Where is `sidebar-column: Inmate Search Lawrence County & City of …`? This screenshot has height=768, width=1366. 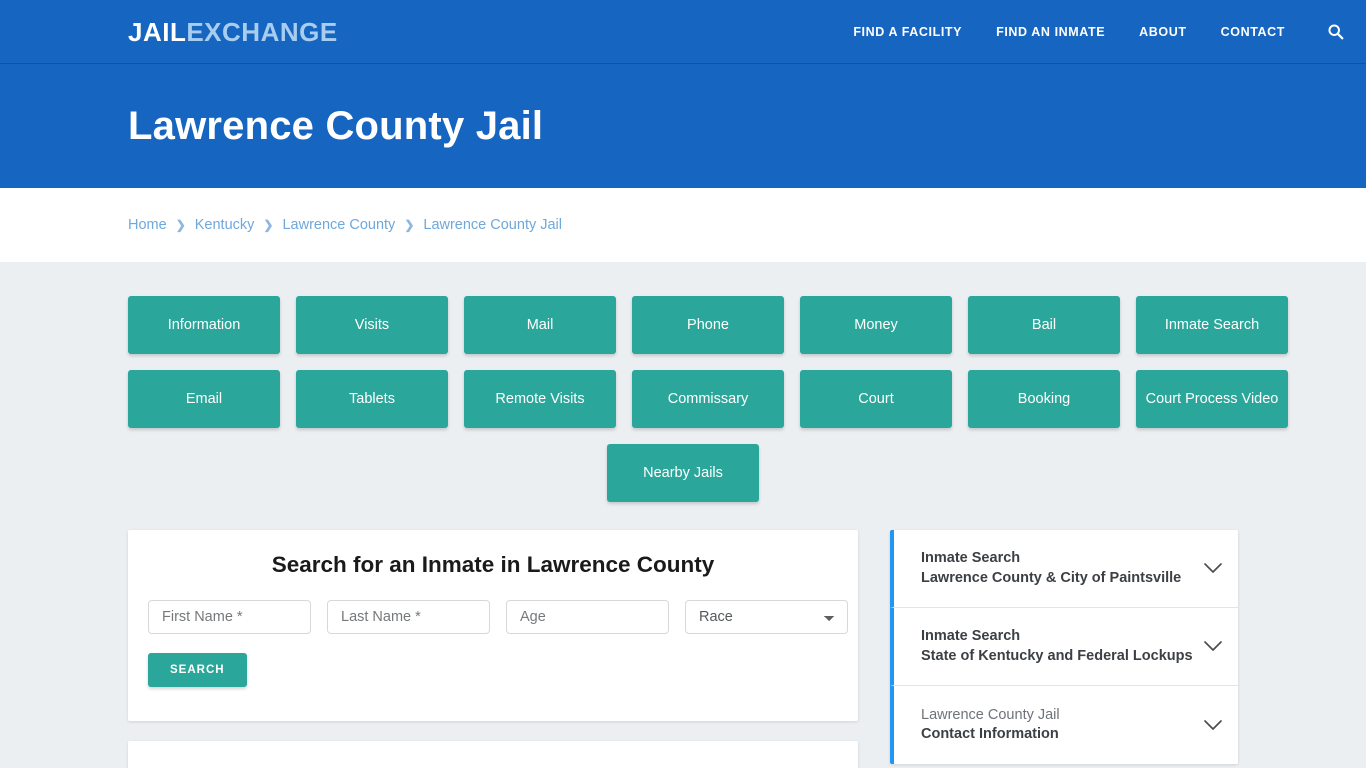 sidebar-column: Inmate Search Lawrence County & City of … is located at coordinates (1064, 647).